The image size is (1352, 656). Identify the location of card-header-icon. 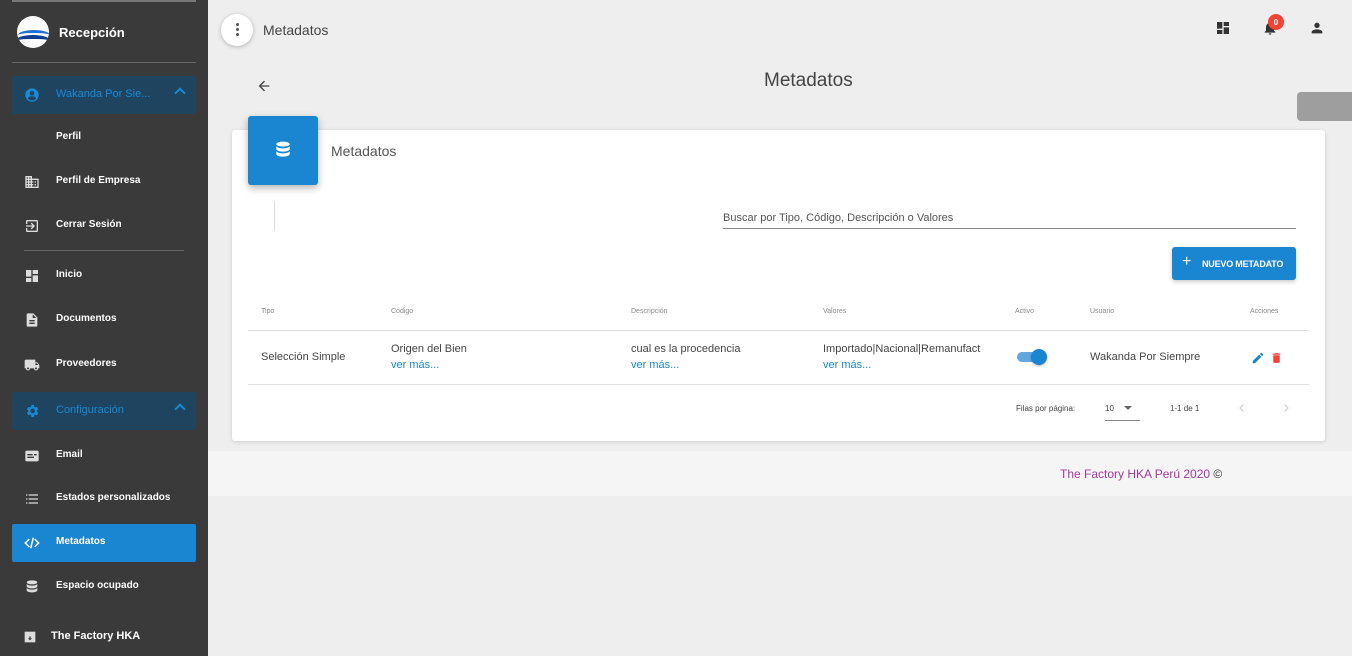
(283, 150).